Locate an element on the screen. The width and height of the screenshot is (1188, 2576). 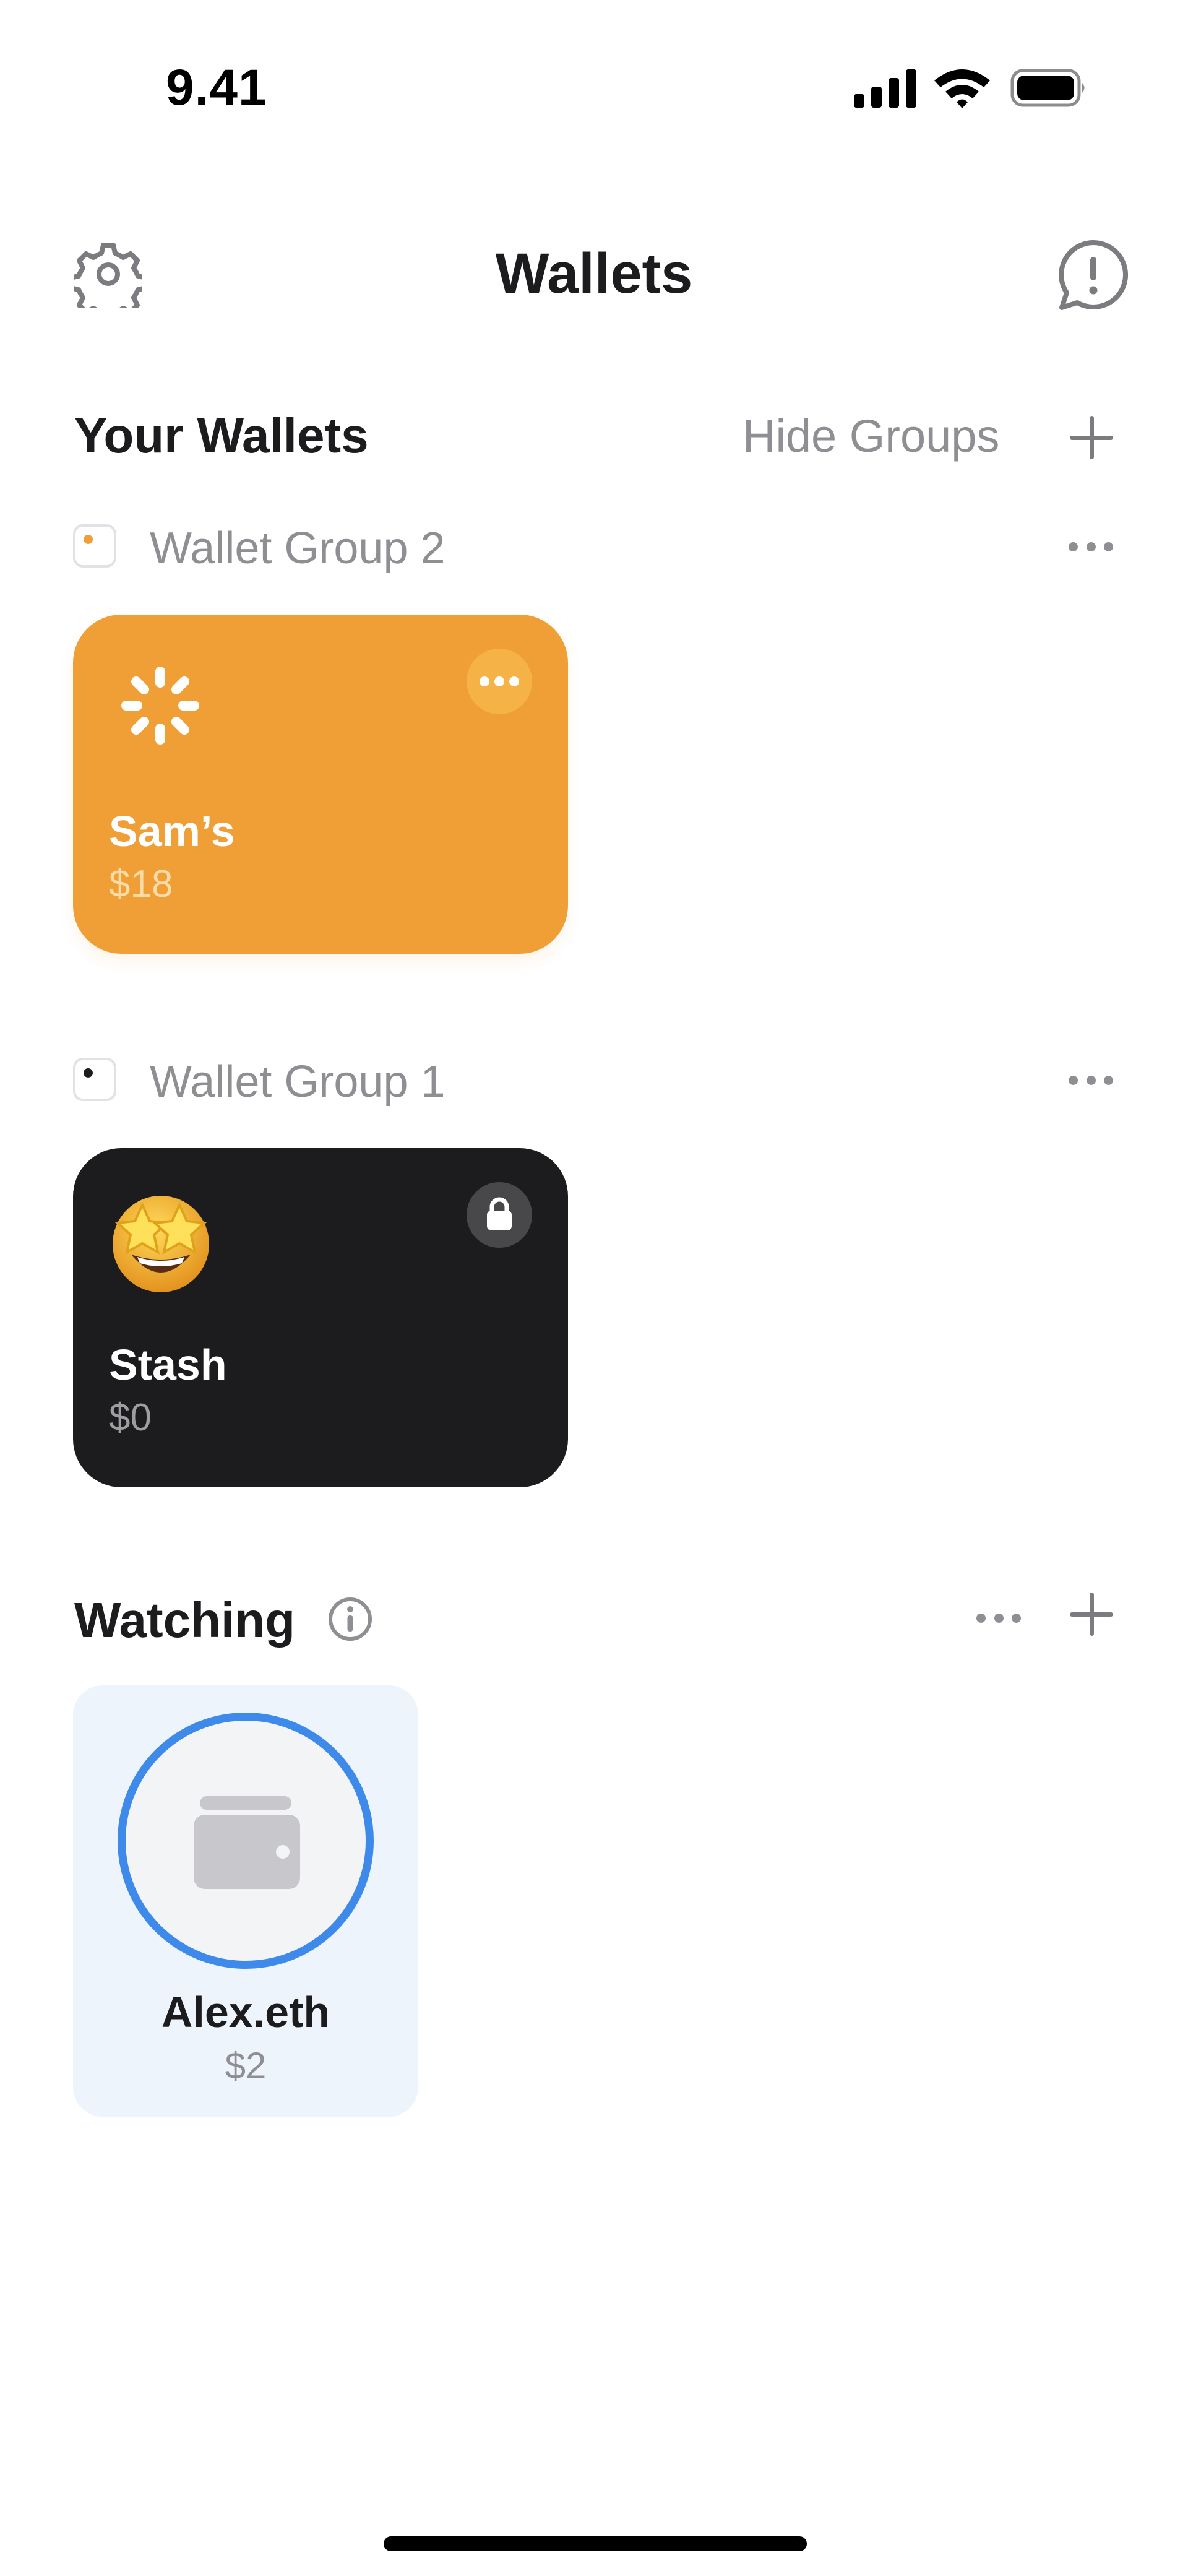
star-struck-emoji is located at coordinates (161, 1244).